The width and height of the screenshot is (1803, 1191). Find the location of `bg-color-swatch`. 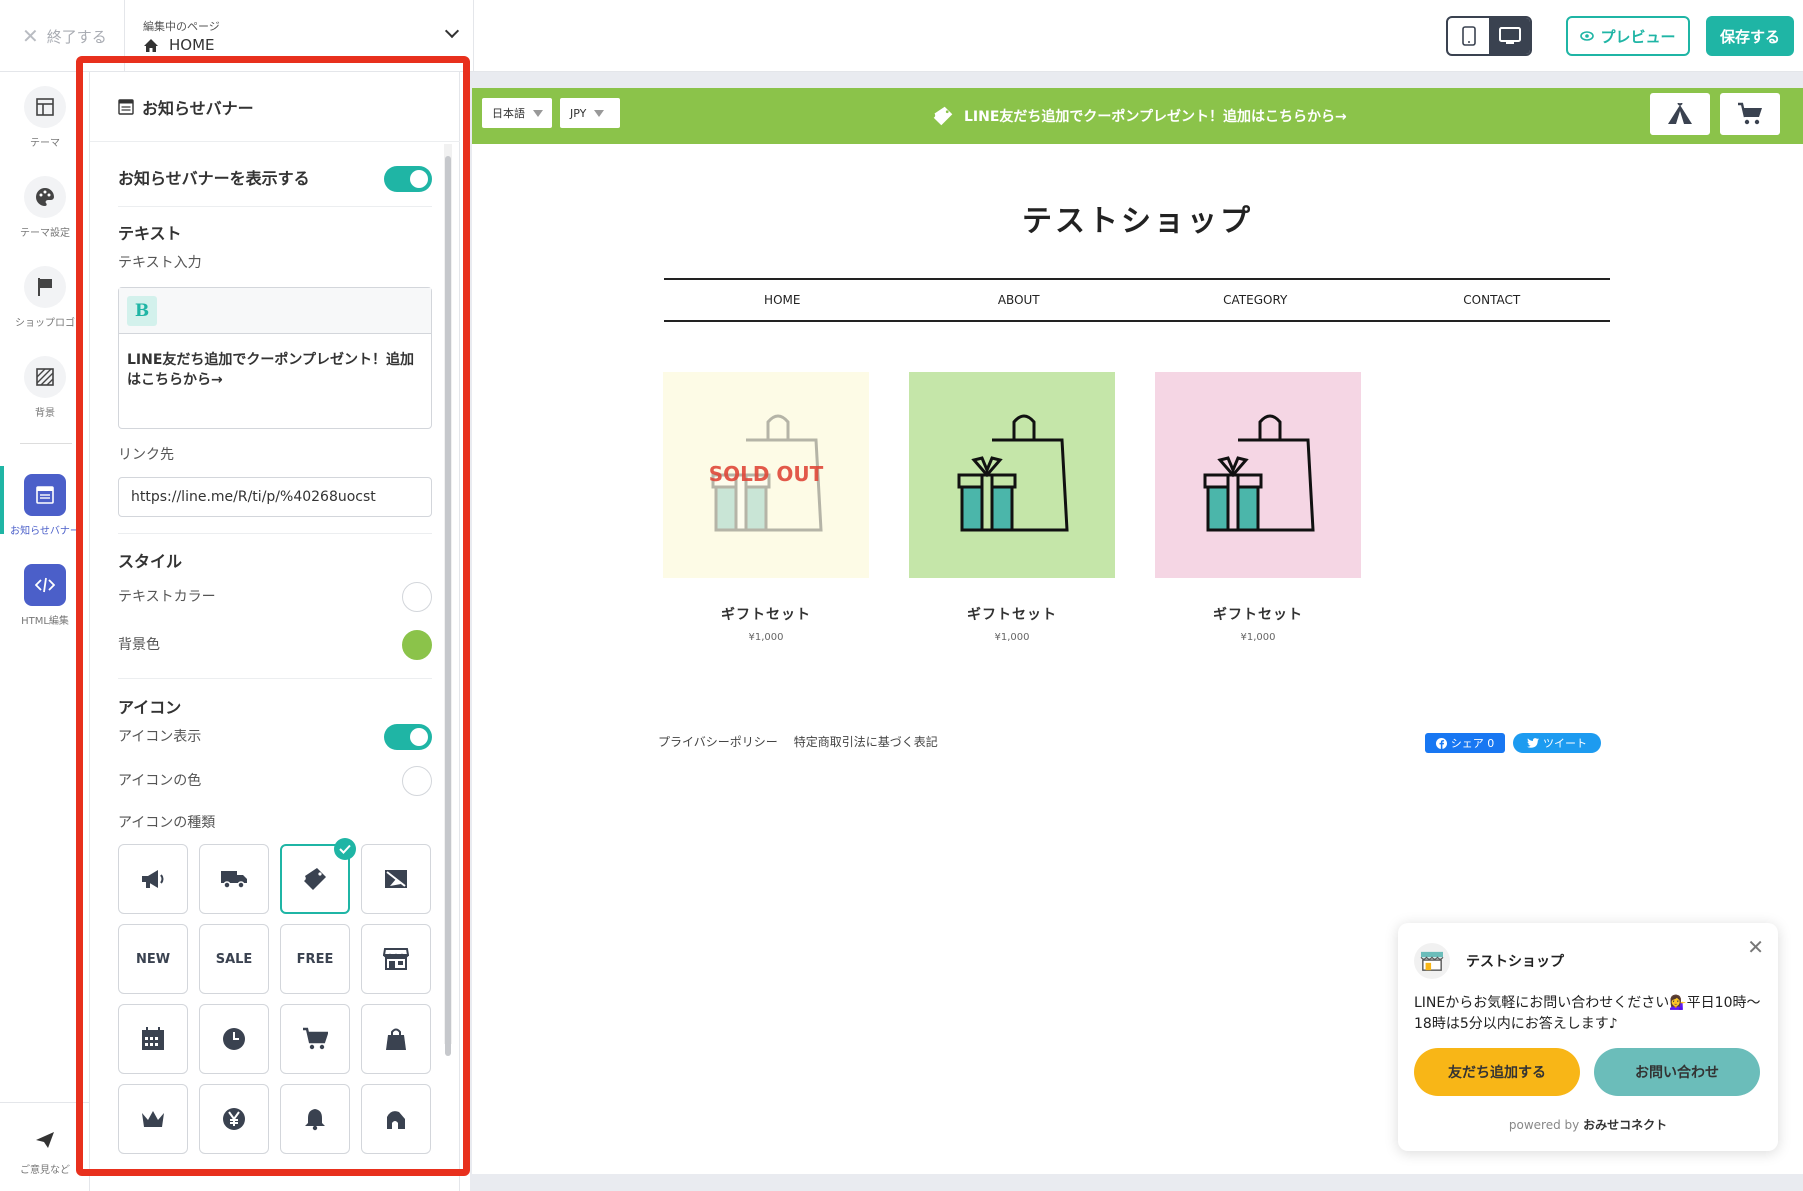

bg-color-swatch is located at coordinates (417, 645).